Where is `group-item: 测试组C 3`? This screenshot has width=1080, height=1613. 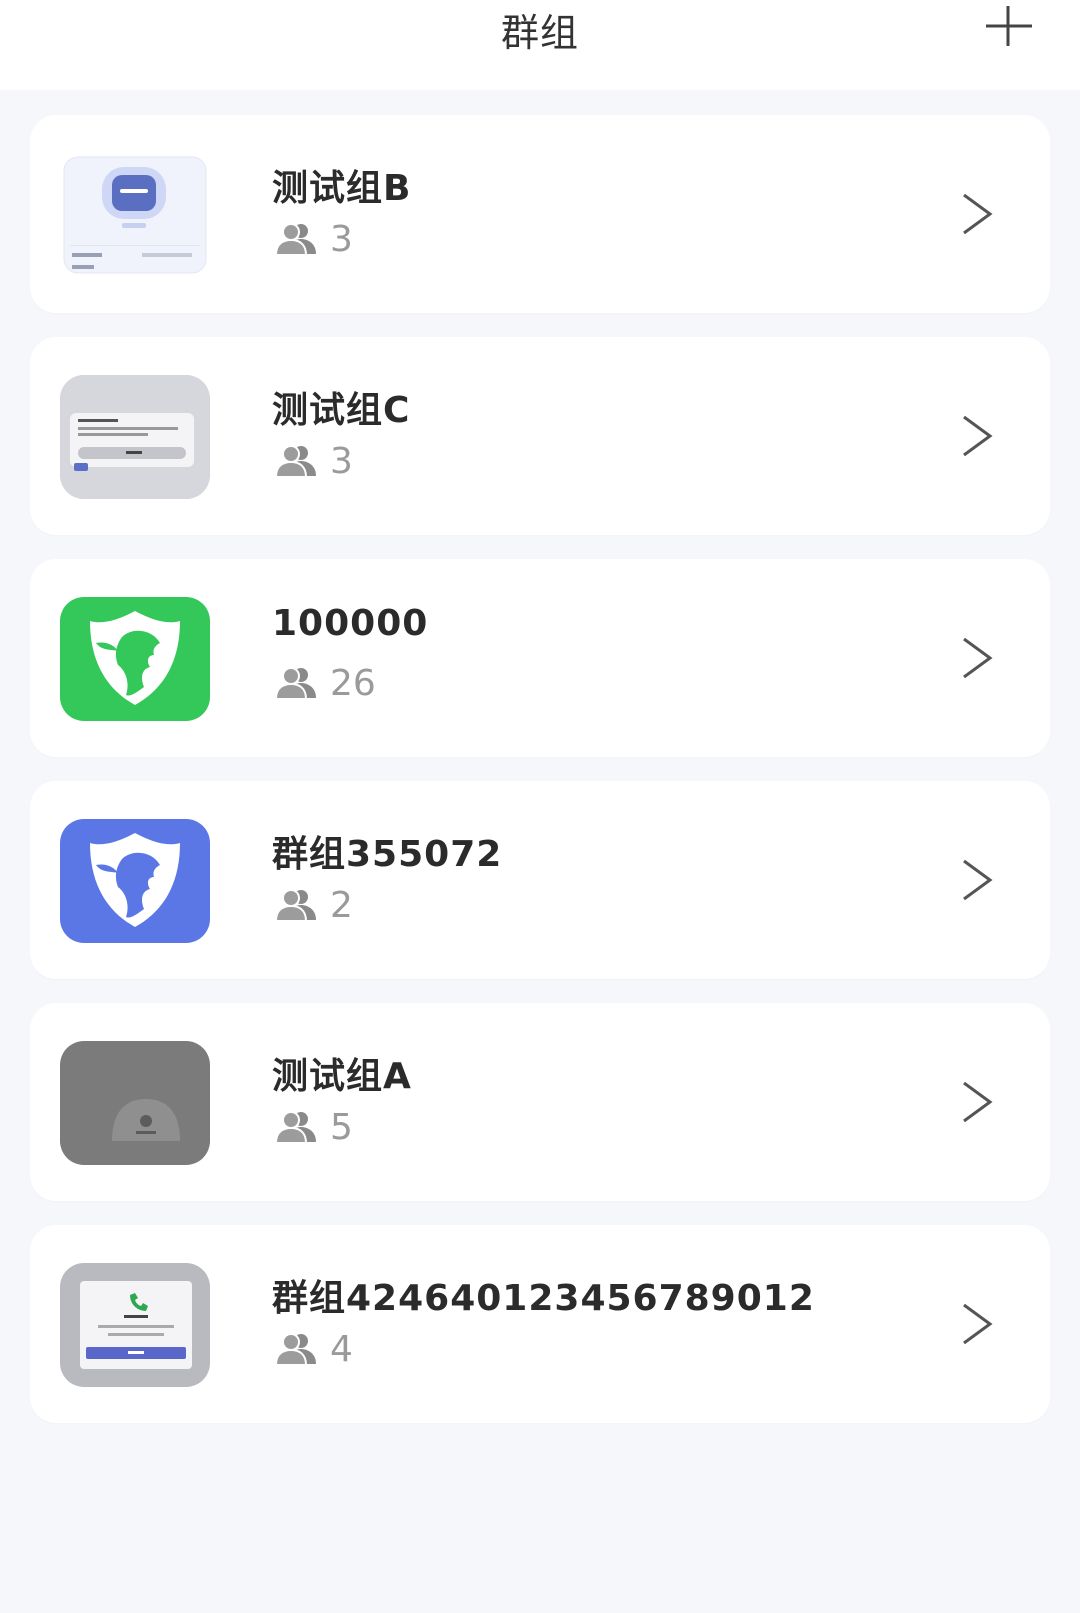
group-item: 测试组C 3 is located at coordinates (540, 436).